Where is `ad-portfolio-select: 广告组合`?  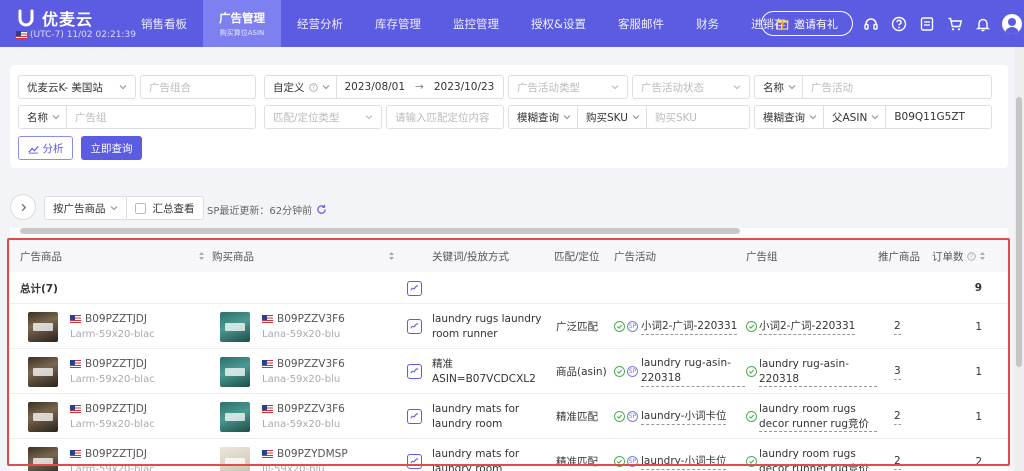 ad-portfolio-select: 广告组合 is located at coordinates (198, 87).